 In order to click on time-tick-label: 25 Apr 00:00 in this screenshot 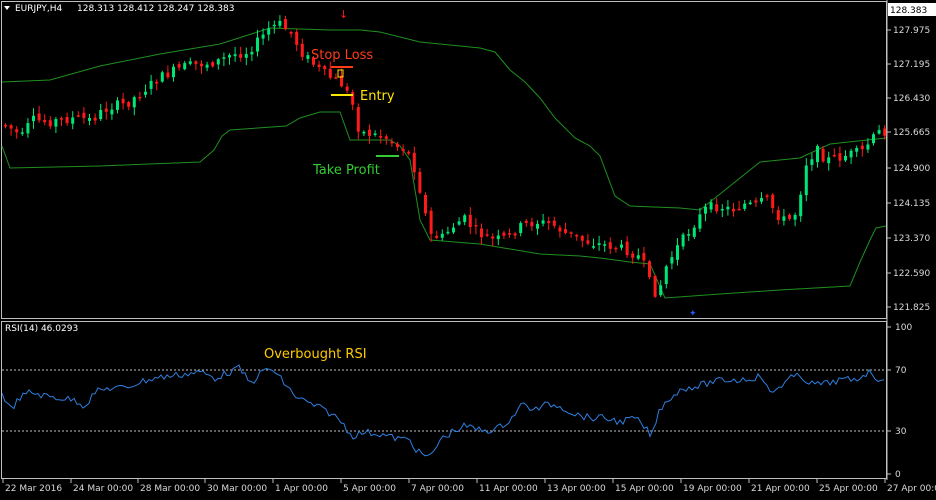, I will do `click(848, 489)`.